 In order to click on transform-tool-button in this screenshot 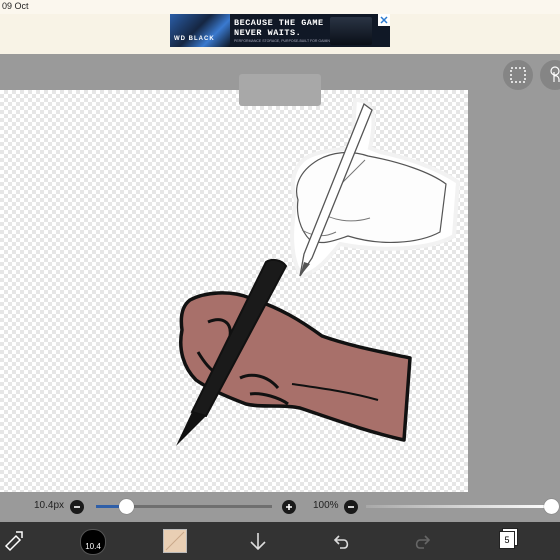, I will do `click(13, 540)`.